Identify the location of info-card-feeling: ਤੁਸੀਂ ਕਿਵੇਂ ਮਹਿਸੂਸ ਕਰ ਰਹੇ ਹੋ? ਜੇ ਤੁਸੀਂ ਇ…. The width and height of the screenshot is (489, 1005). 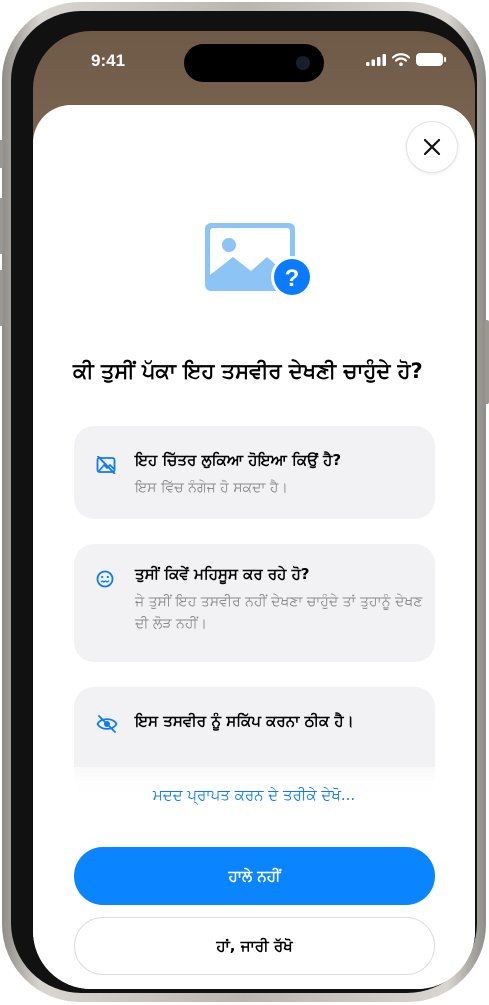
(254, 603).